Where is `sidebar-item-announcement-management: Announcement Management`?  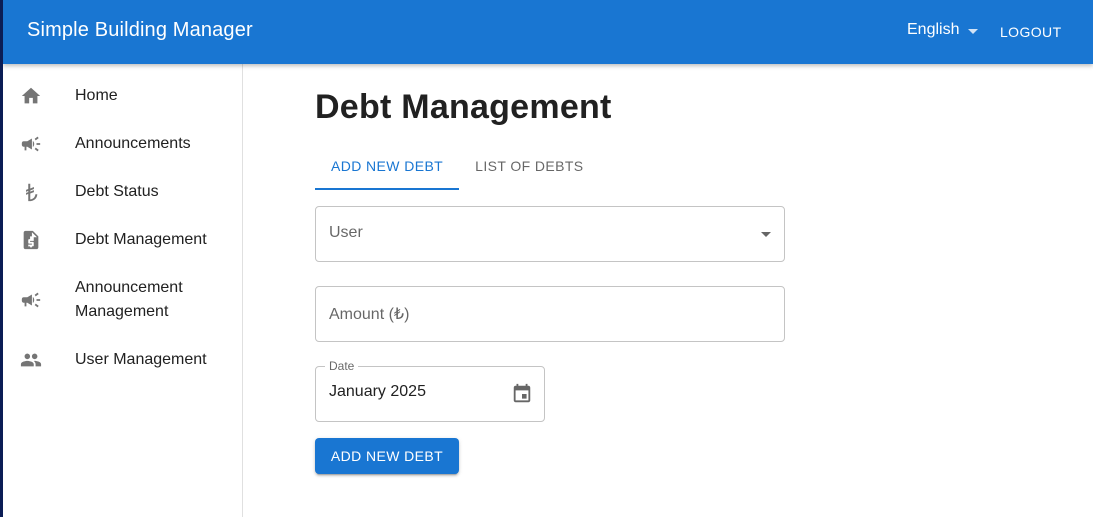
sidebar-item-announcement-management: Announcement Management is located at coordinates (122, 300).